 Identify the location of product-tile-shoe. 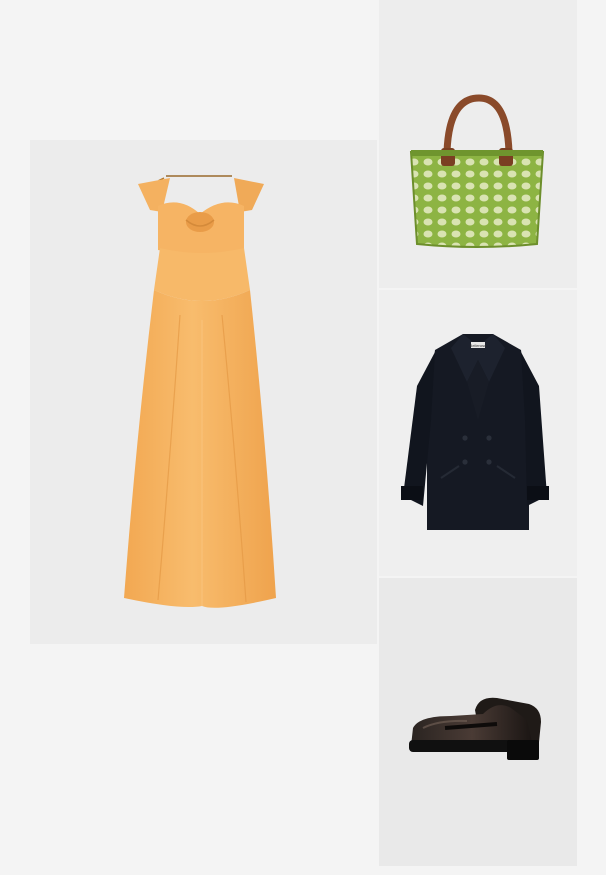
(478, 722).